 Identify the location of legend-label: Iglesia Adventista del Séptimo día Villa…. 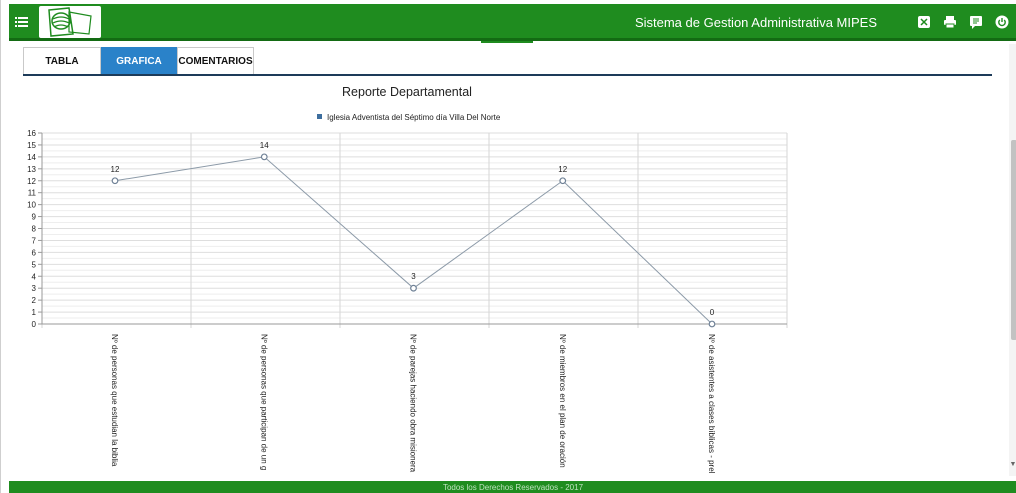
(414, 117).